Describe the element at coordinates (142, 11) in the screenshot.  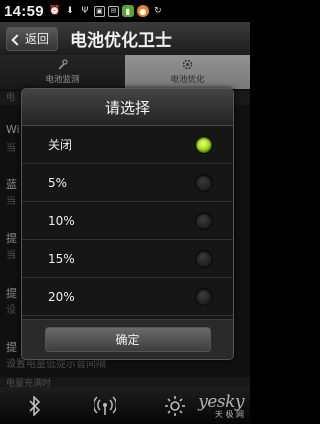
I see `browser-icon: ●` at that location.